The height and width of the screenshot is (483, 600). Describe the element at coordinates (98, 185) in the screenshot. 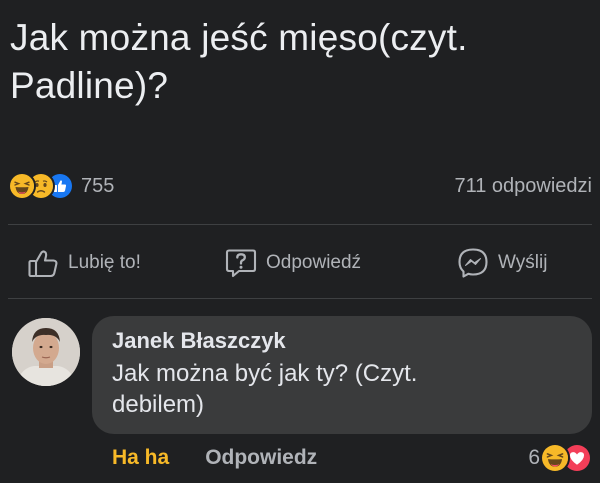

I see `reaction-count: 755` at that location.